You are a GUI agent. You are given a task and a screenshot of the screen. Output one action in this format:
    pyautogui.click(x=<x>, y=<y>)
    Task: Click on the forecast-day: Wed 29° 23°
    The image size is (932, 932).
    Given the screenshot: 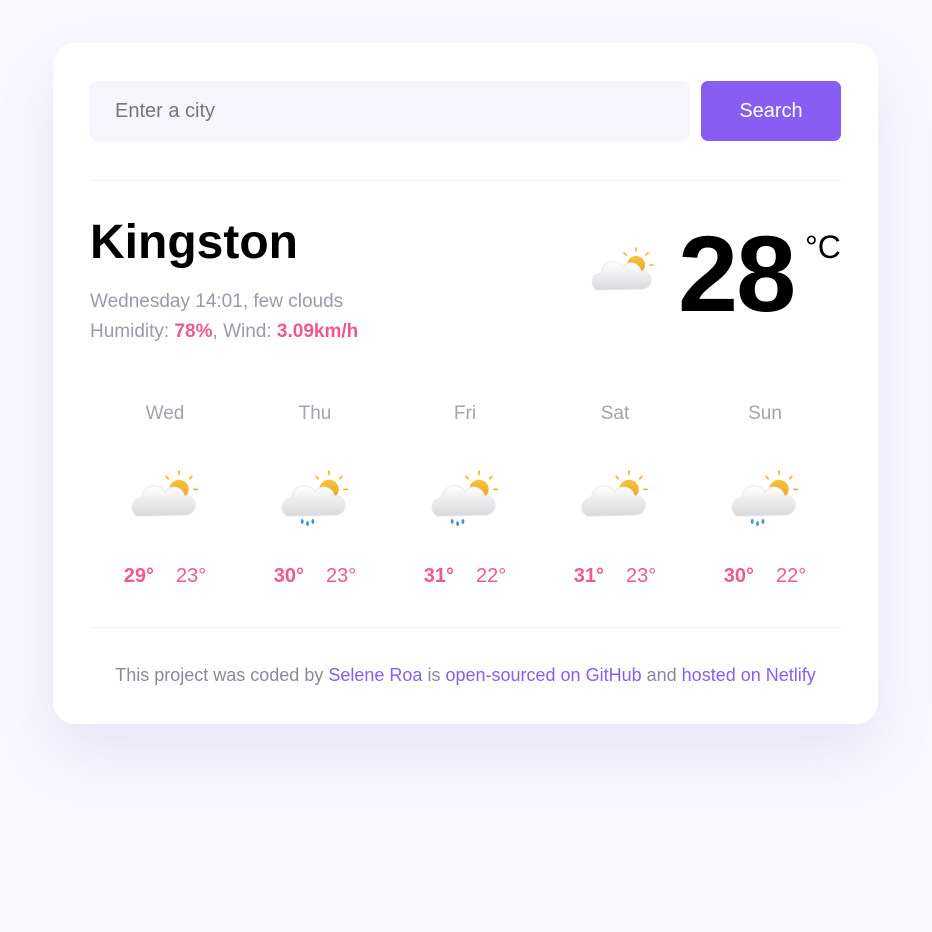 What is the action you would take?
    pyautogui.click(x=165, y=503)
    